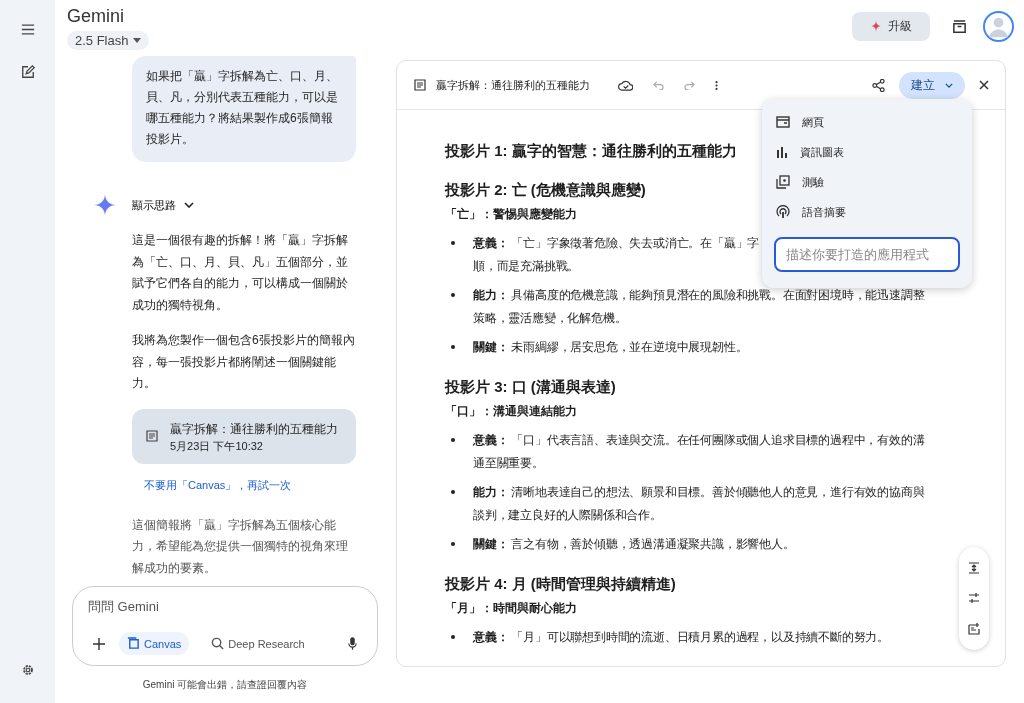 The height and width of the screenshot is (703, 1024). What do you see at coordinates (530, 387) in the screenshot?
I see `slide-heading: 投影片 3: 口 (溝通與表達)` at bounding box center [530, 387].